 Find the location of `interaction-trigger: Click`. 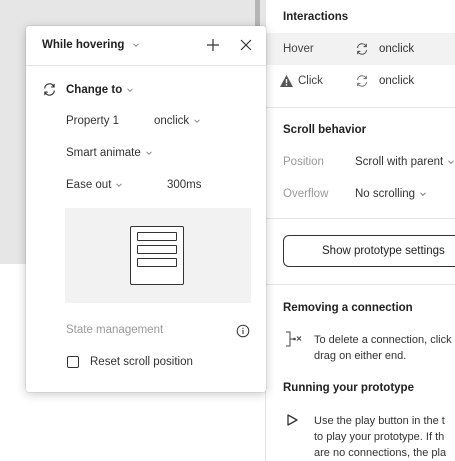

interaction-trigger: Click is located at coordinates (310, 81).